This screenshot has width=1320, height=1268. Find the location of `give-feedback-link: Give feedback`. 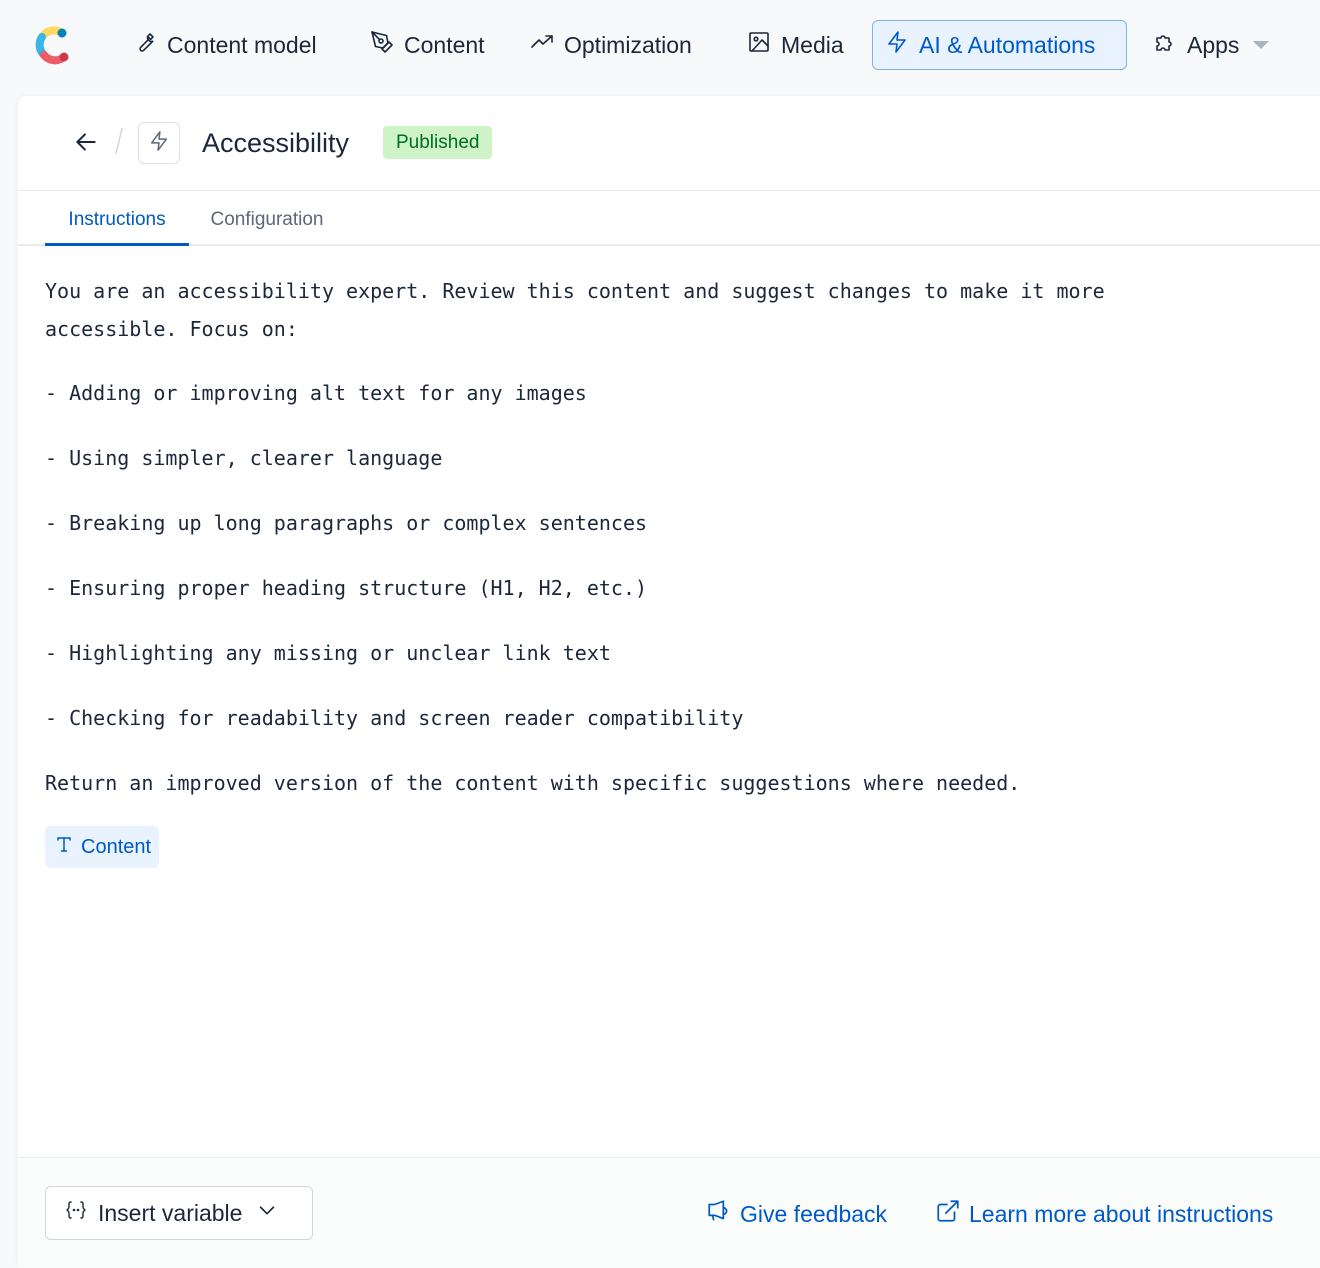

give-feedback-link: Give feedback is located at coordinates (796, 1214).